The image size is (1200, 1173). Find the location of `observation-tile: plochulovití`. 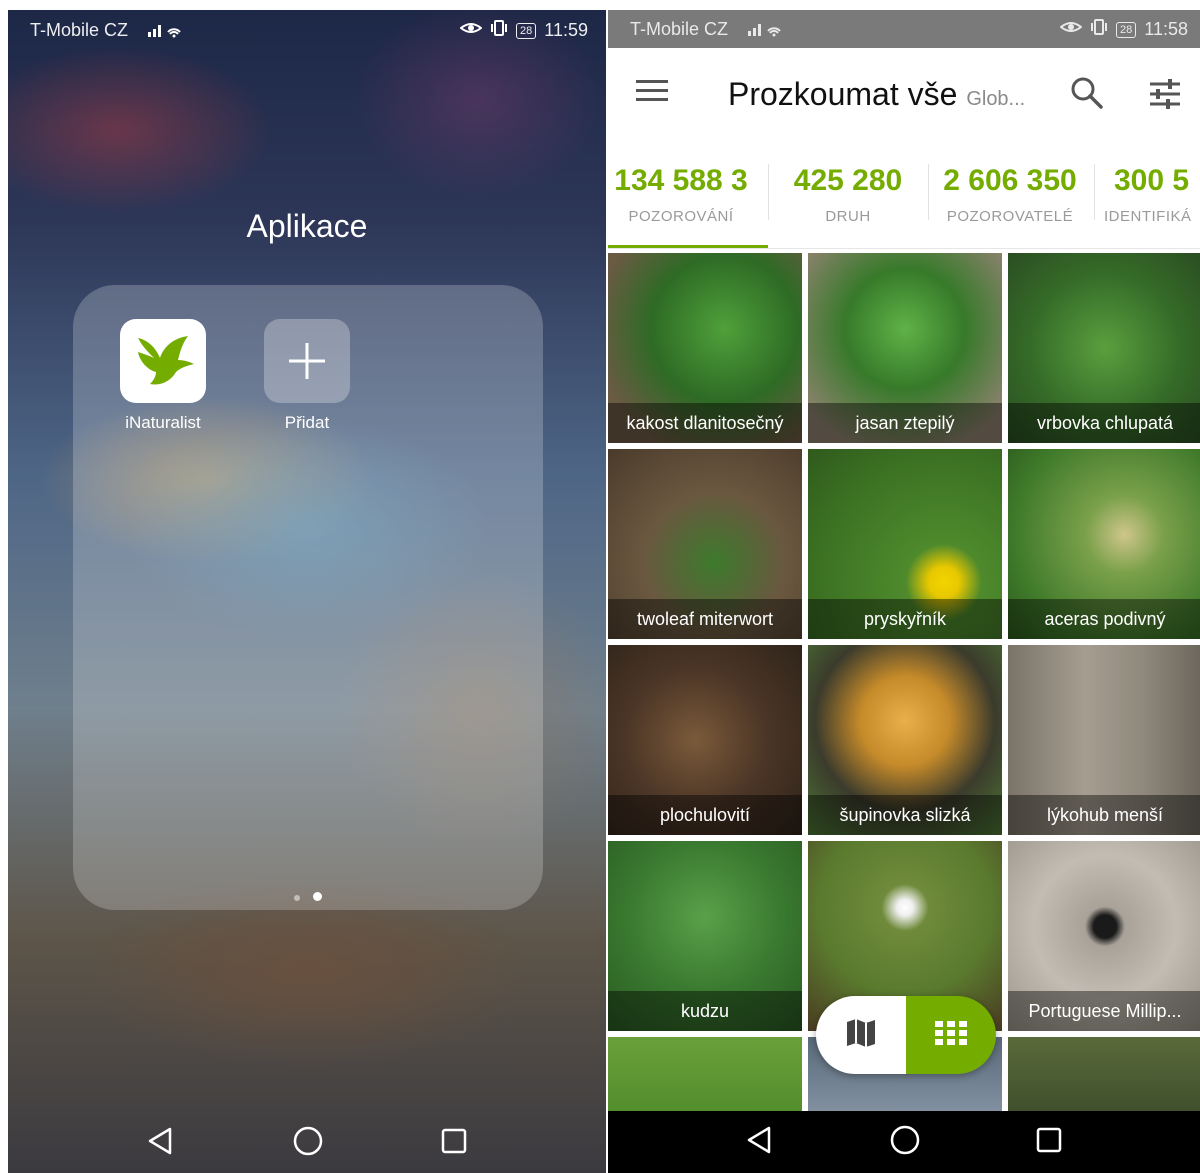

observation-tile: plochulovití is located at coordinates (705, 740).